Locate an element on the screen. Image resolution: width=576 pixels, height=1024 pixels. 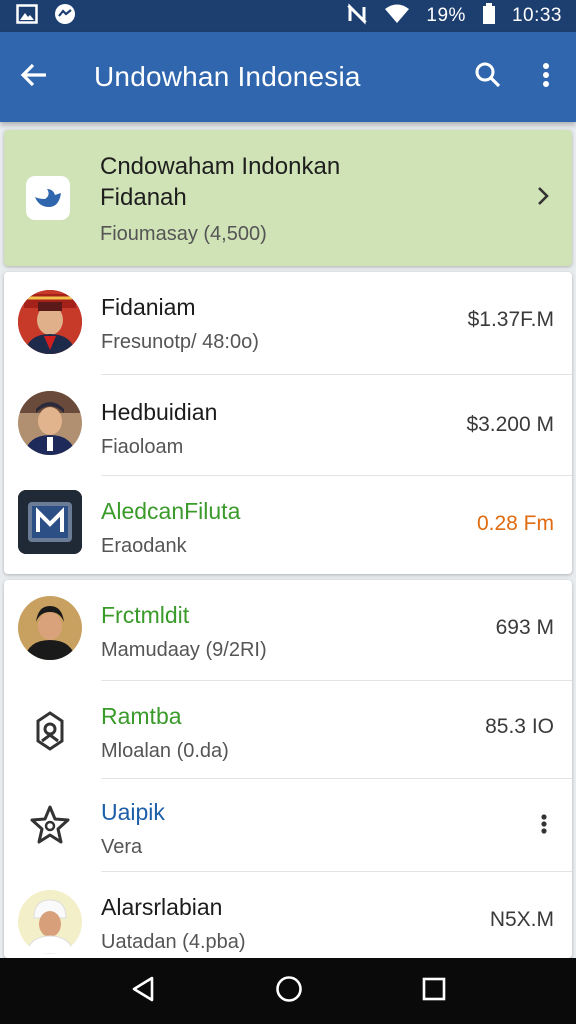
more-vert-icon is located at coordinates (546, 77).